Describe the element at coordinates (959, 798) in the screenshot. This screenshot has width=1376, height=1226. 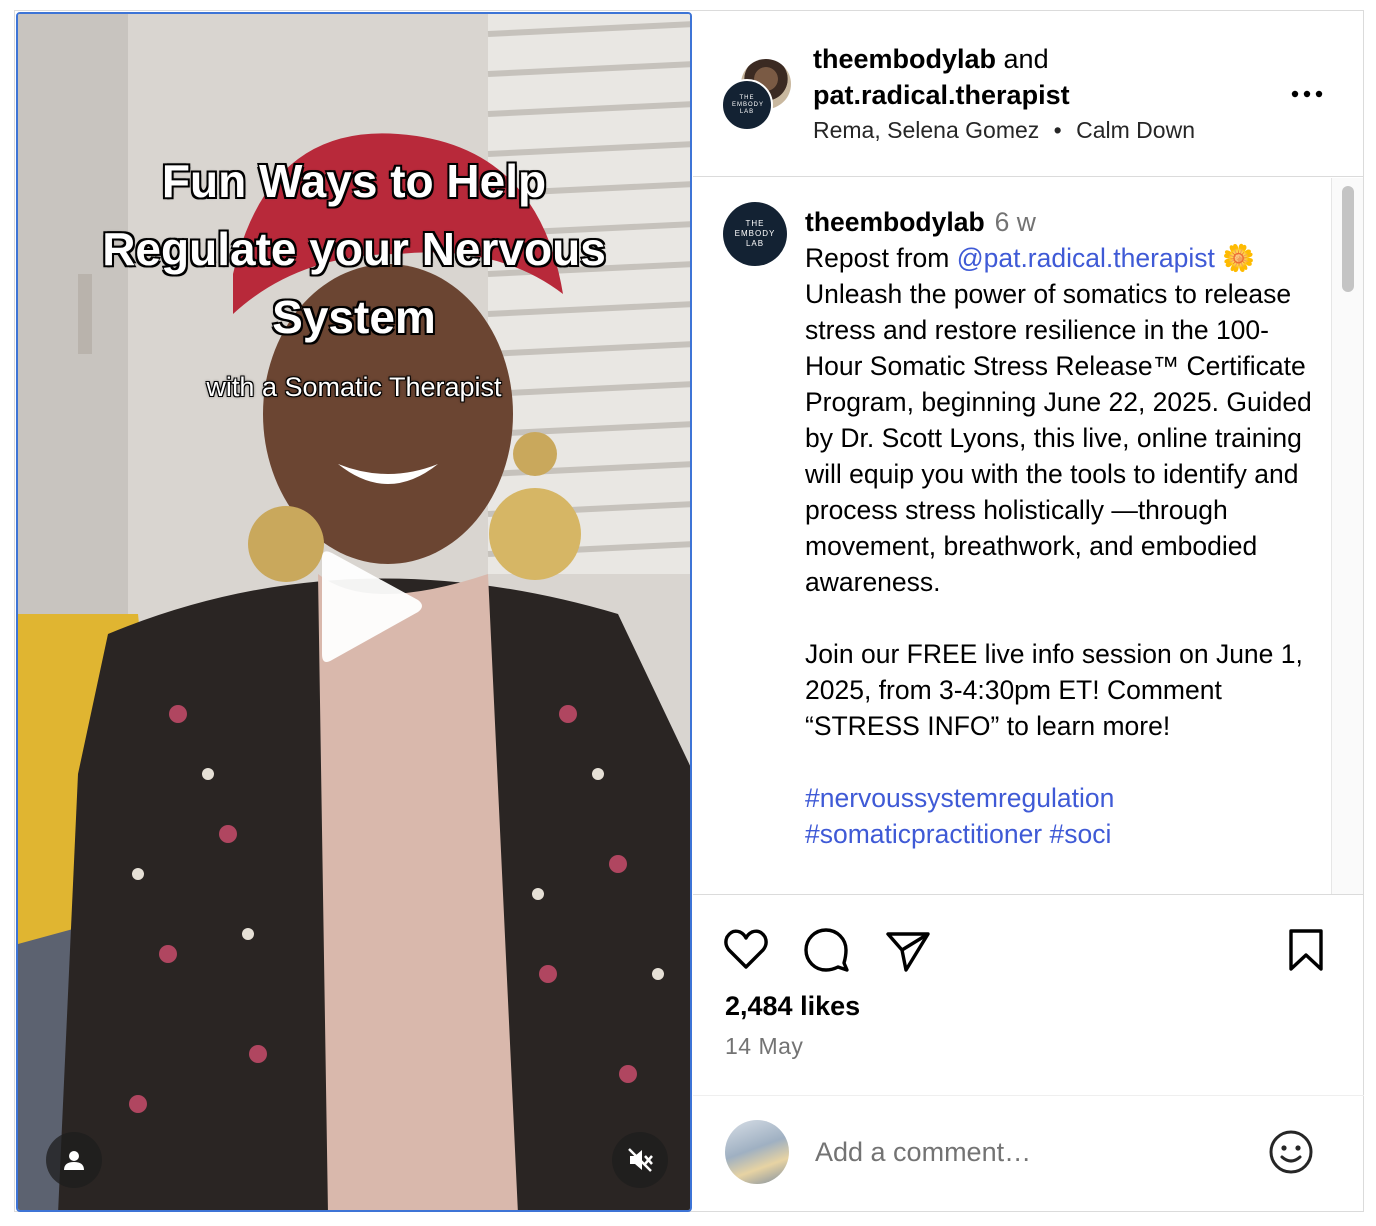
I see `hashtag-link: #nervoussystemregulation` at that location.